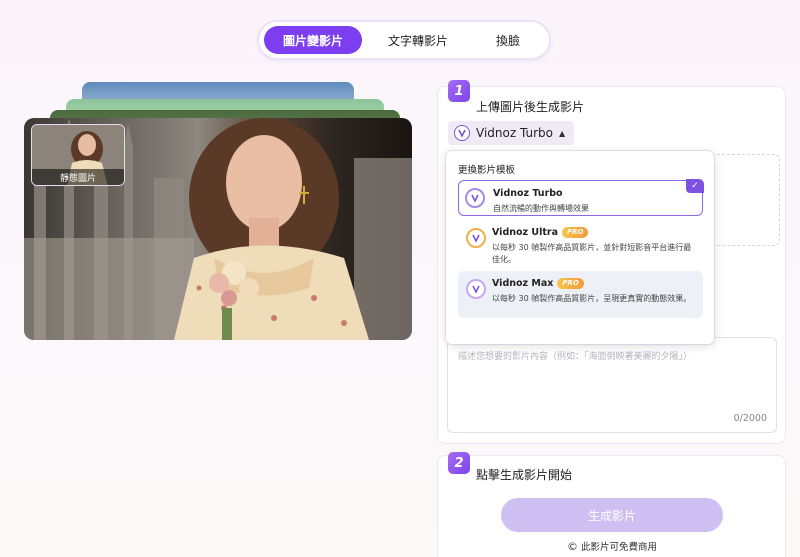 This screenshot has height=557, width=800. Describe the element at coordinates (508, 40) in the screenshot. I see `tab-face-swap: 換臉` at that location.